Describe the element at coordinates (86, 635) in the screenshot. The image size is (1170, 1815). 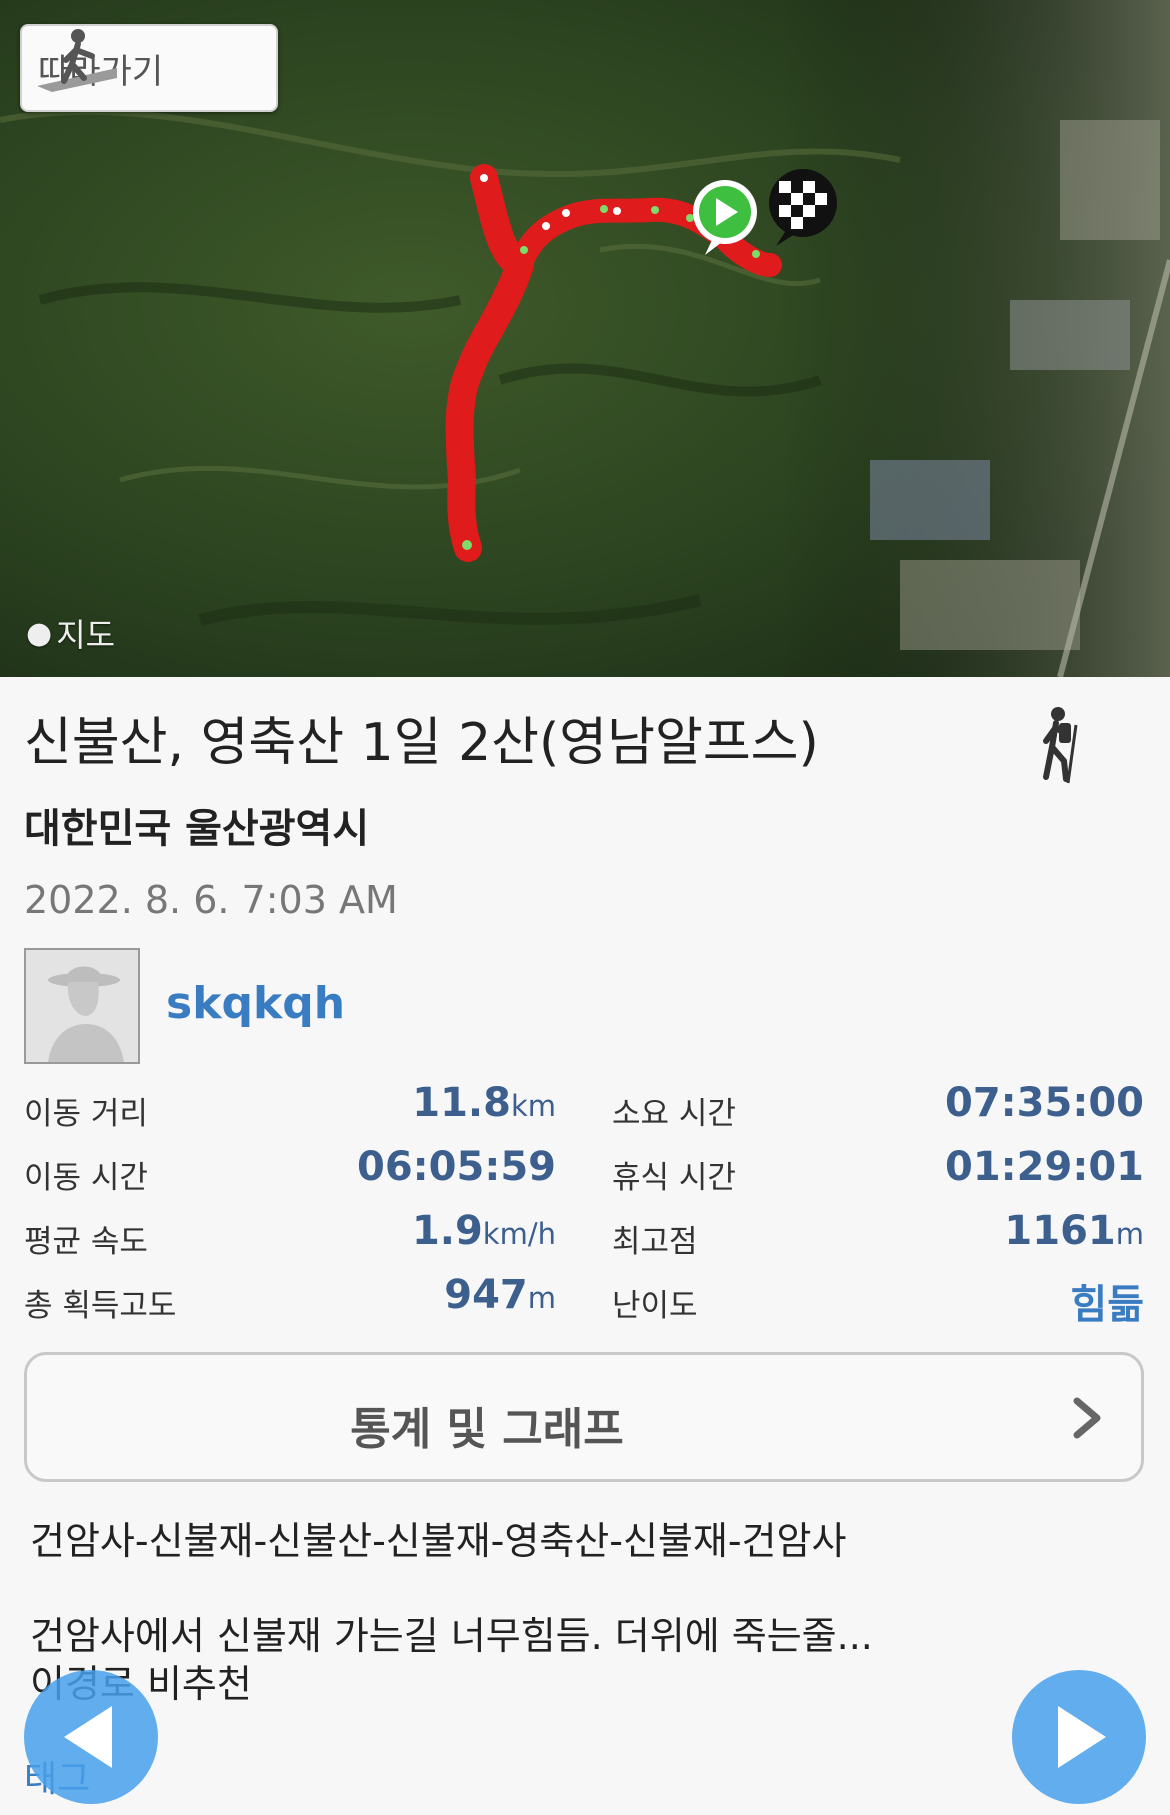
I see `maps-credit-label: 지도` at that location.